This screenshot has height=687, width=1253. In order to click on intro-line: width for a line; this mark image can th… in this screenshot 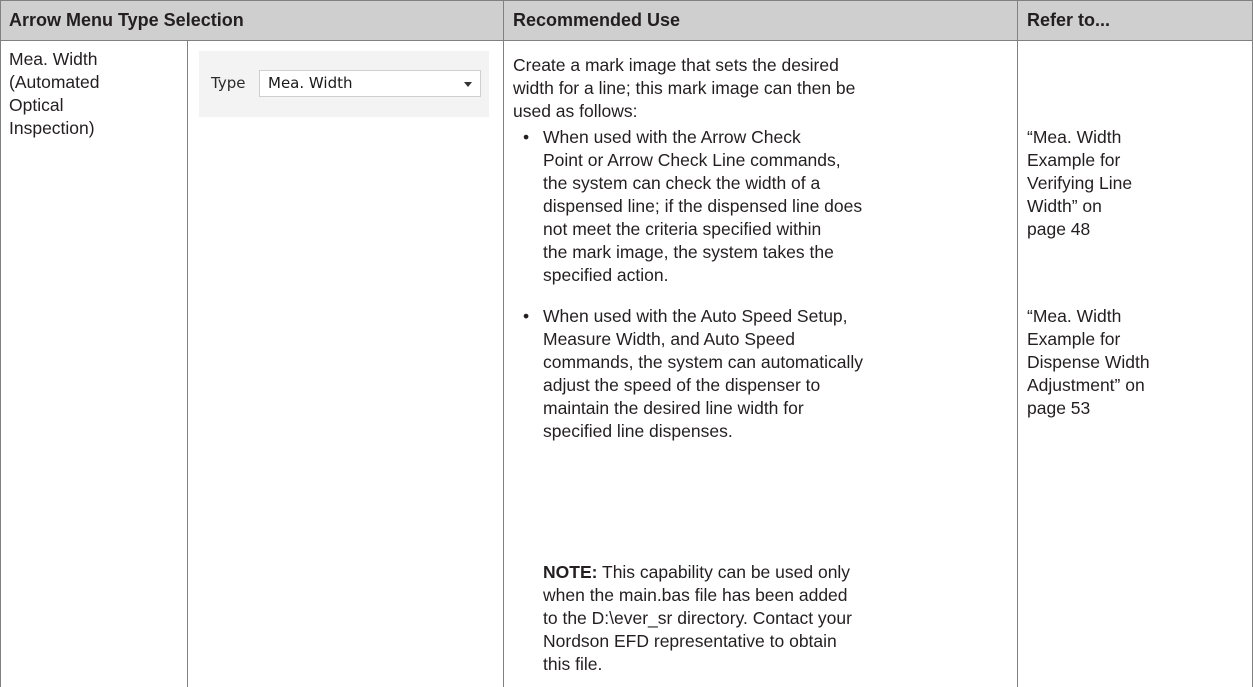, I will do `click(684, 88)`.